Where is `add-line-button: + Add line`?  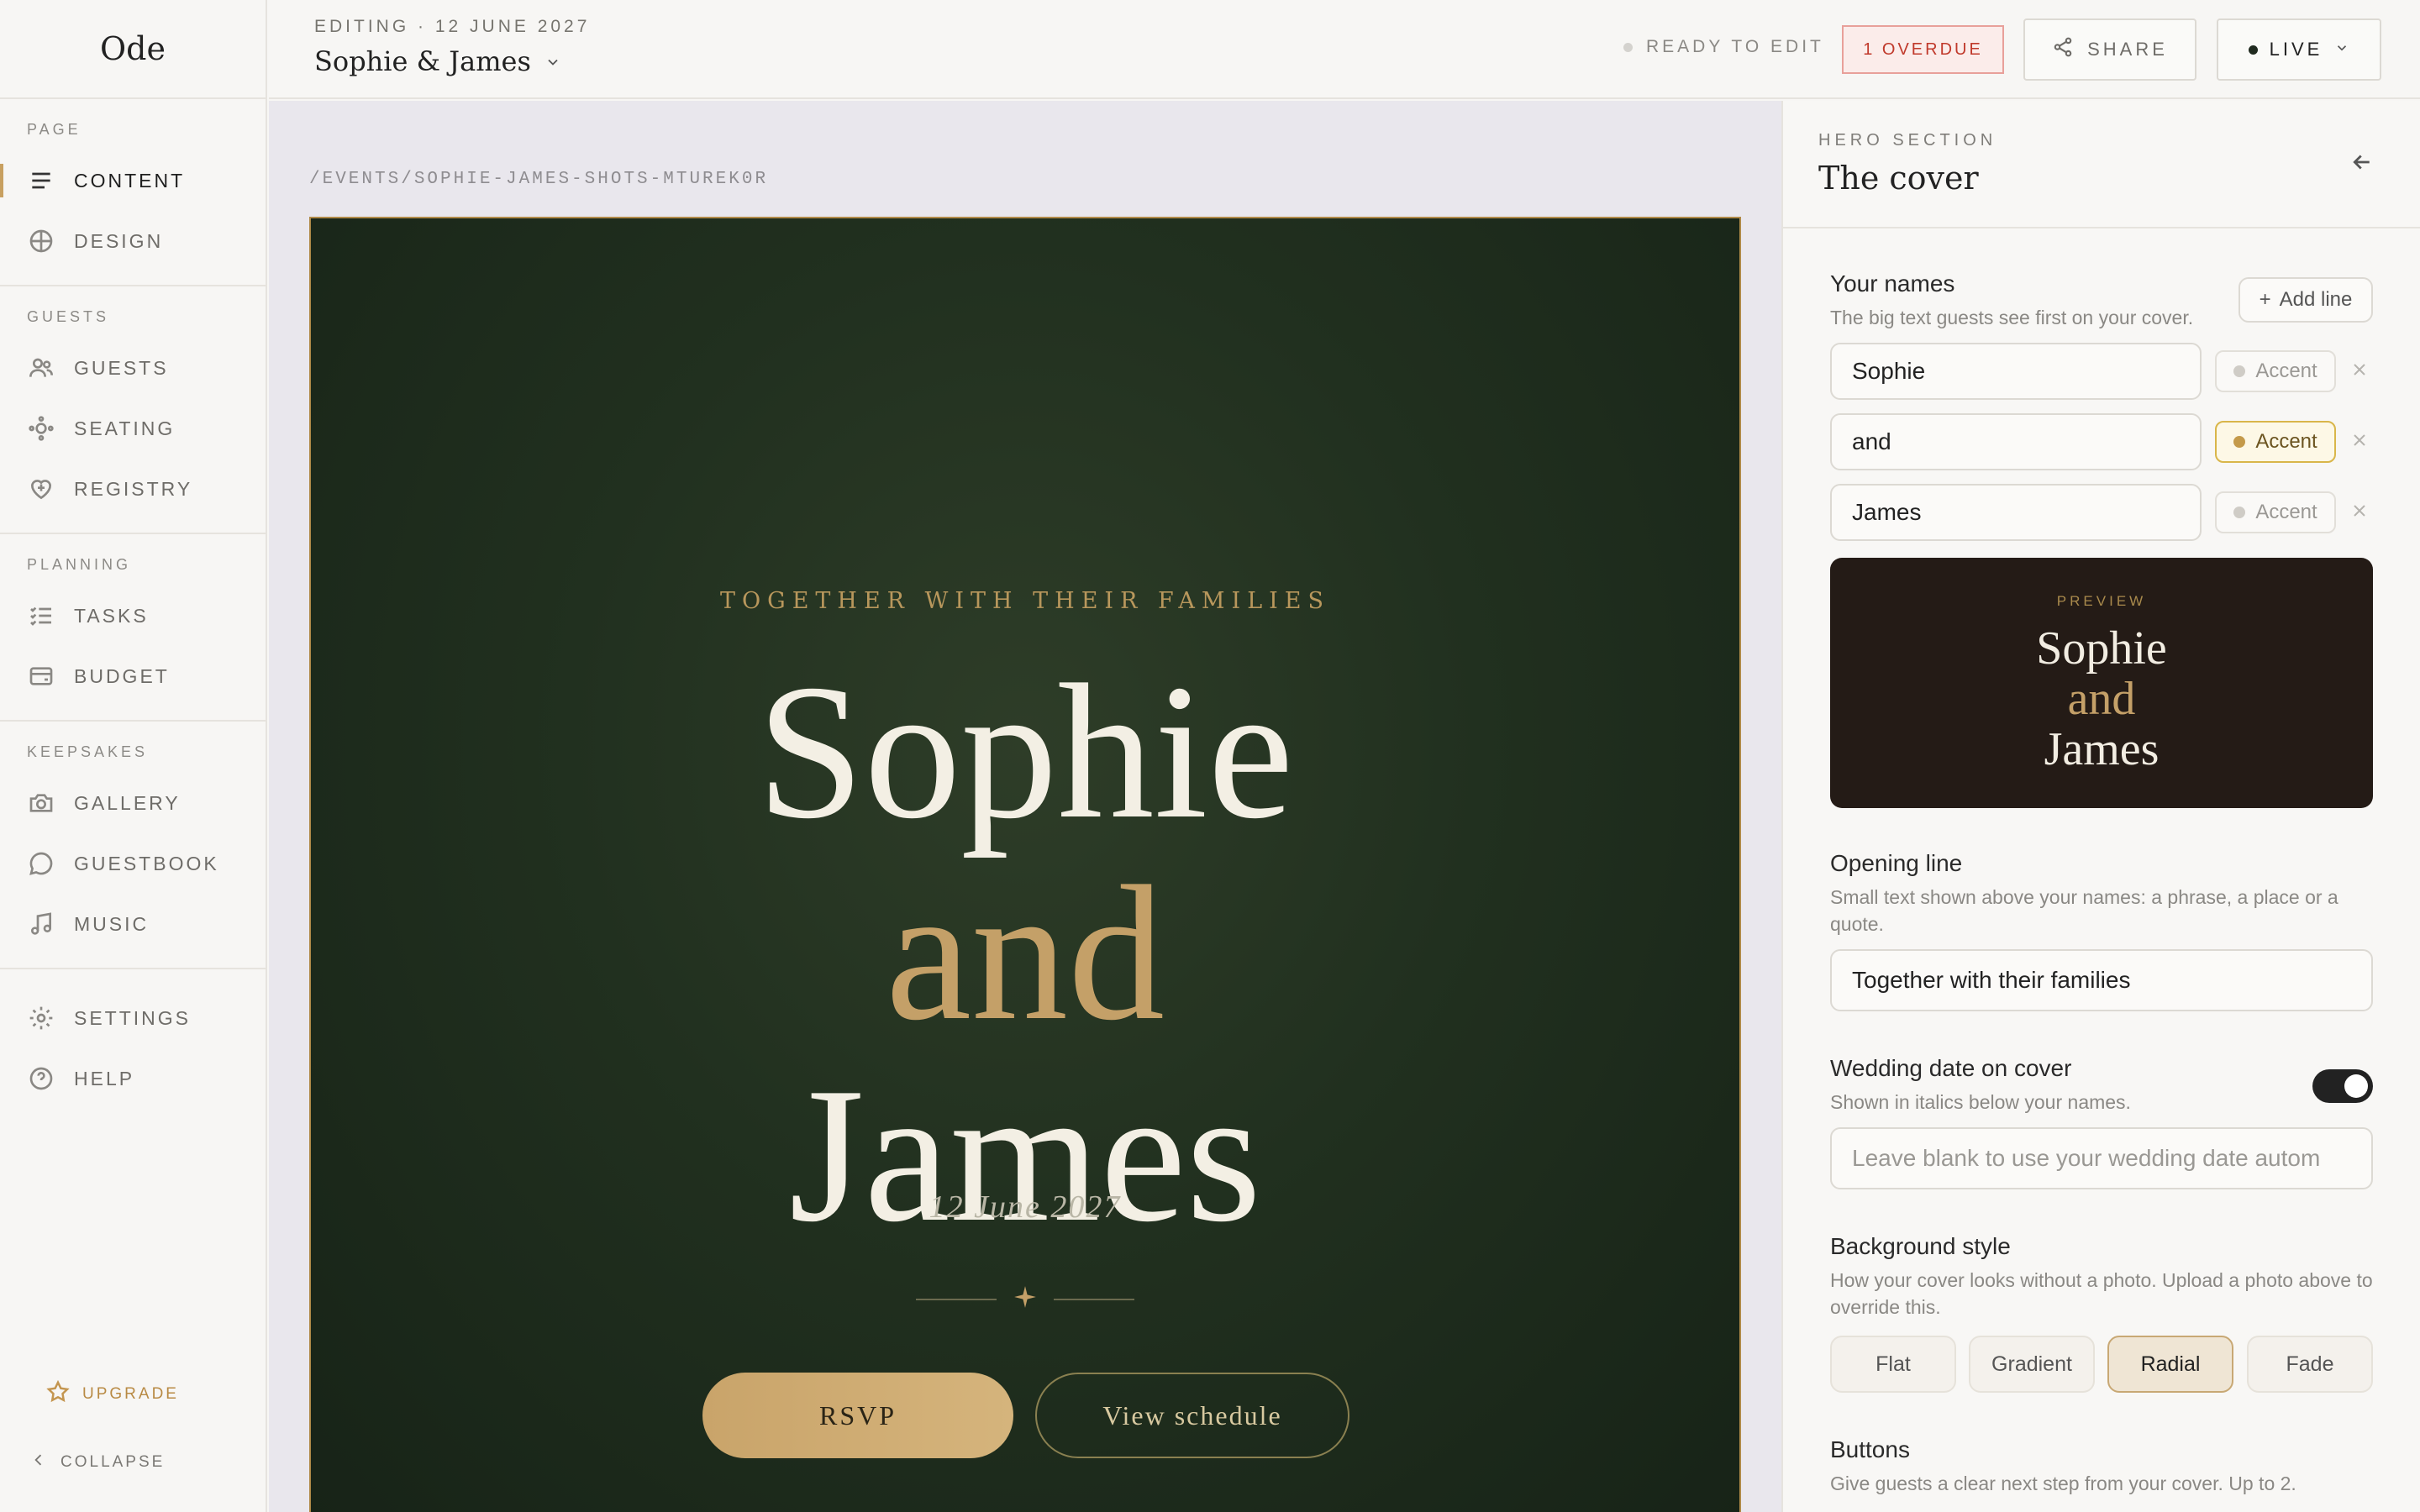
add-line-button: + Add line is located at coordinates (2305, 300).